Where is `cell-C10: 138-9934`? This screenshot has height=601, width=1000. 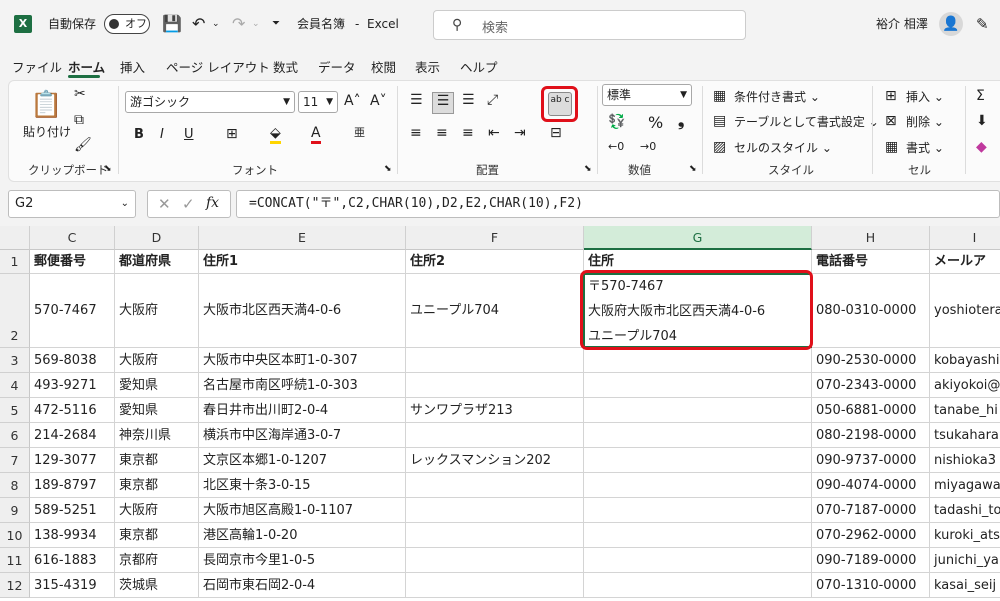
cell-C10: 138-9934 is located at coordinates (72, 535).